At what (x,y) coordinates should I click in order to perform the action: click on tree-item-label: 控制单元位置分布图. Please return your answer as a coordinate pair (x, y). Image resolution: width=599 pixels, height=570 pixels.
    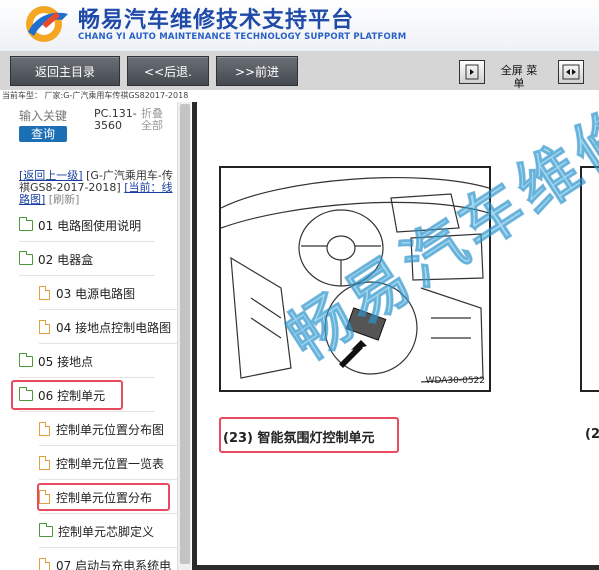
    Looking at the image, I should click on (110, 429).